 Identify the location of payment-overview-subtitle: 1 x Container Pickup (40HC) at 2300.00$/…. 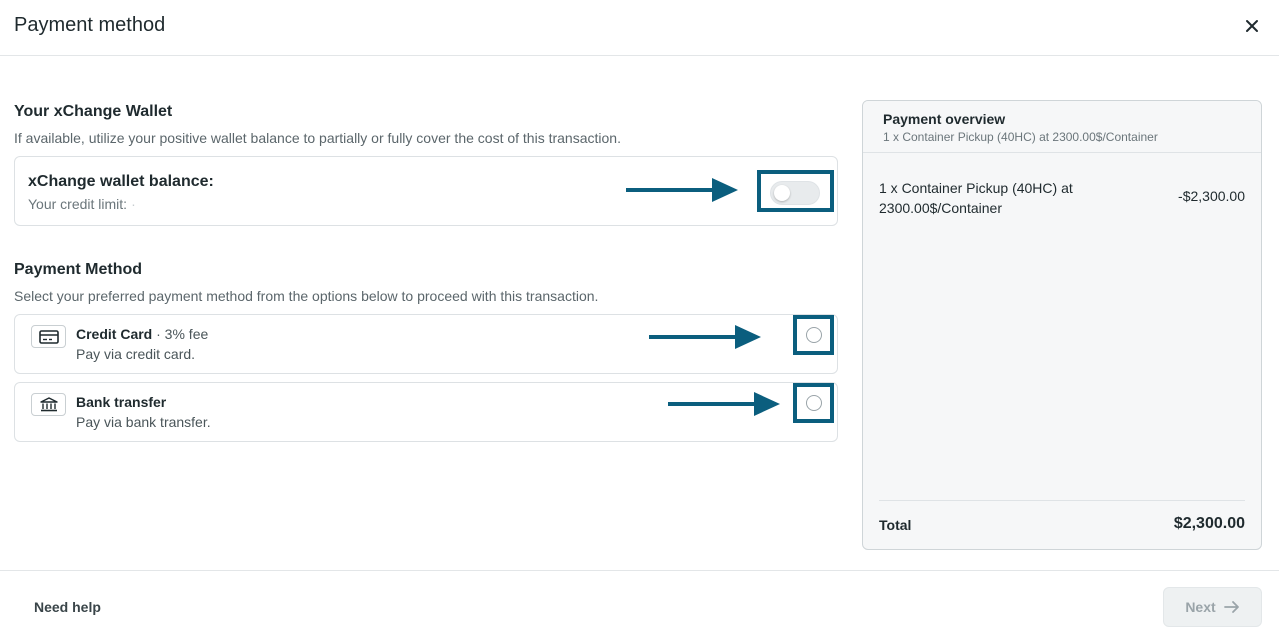
(1020, 137).